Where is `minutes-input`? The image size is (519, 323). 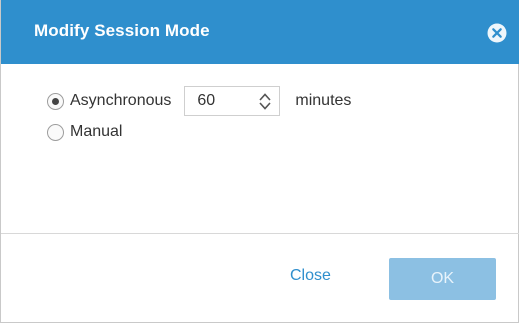 minutes-input is located at coordinates (220, 101).